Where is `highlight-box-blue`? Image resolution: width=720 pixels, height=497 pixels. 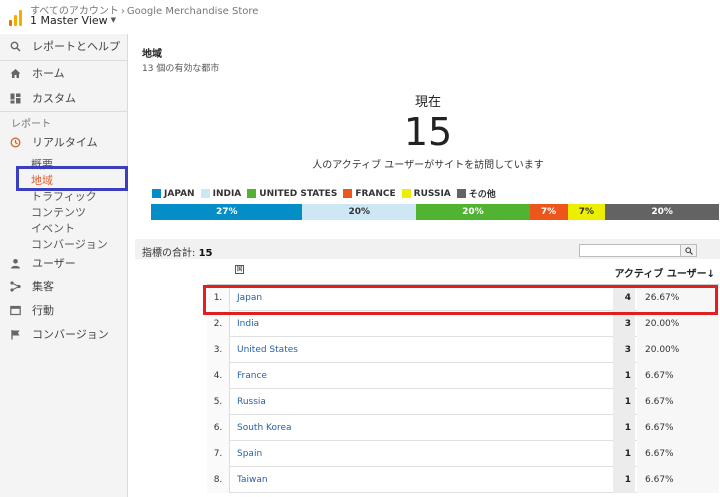 highlight-box-blue is located at coordinates (72, 178).